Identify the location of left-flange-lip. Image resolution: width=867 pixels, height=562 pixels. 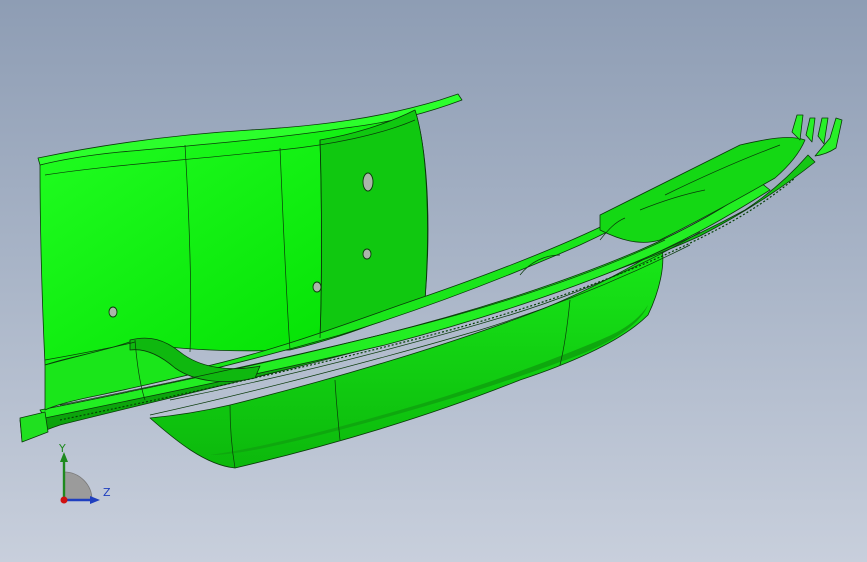
(34, 427).